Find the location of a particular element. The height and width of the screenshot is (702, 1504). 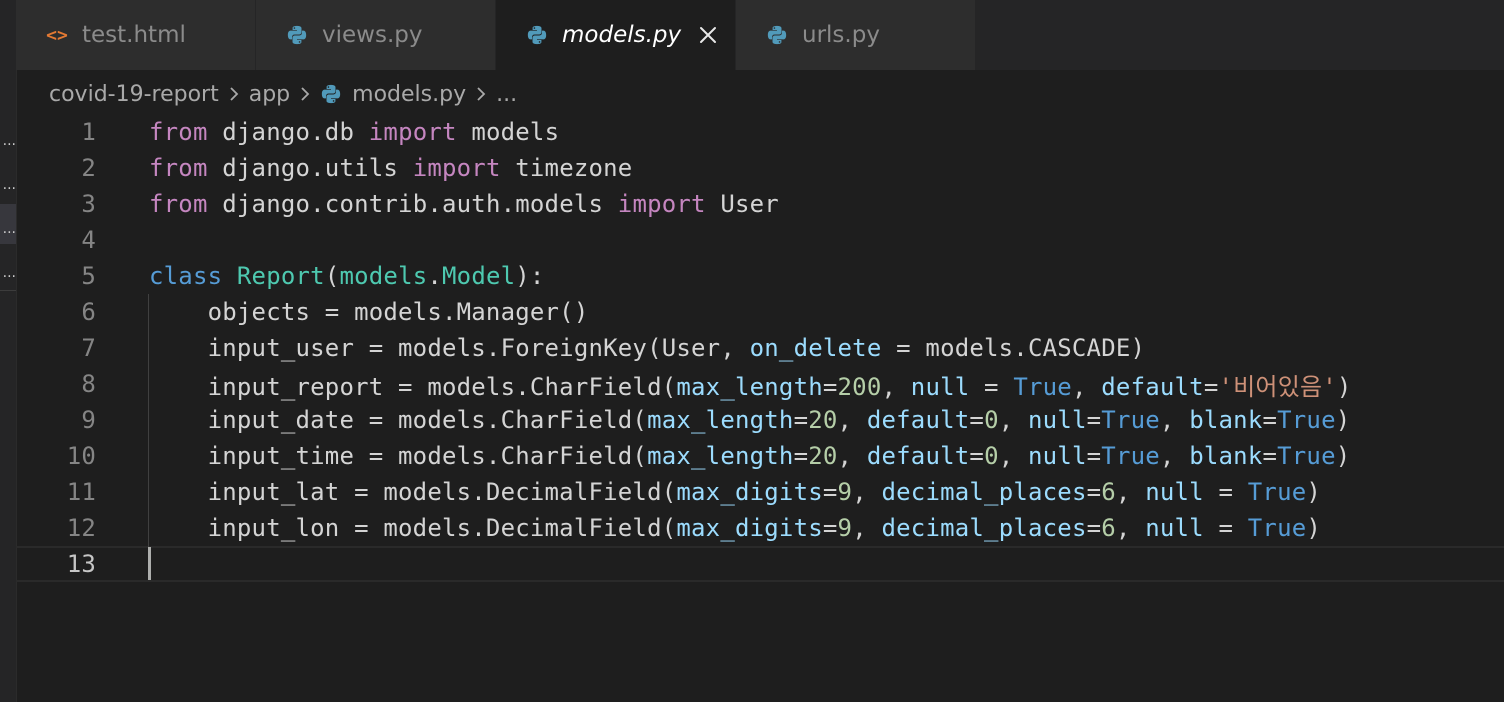

line-number: 6 is located at coordinates (88, 312).